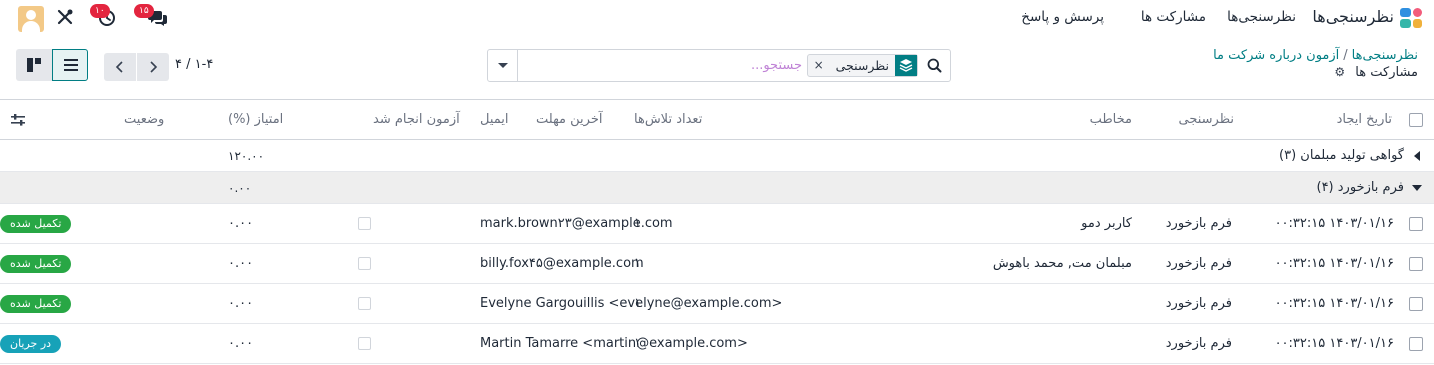 This screenshot has height=365, width=1434. I want to click on caret-left-icon, so click(1417, 155).